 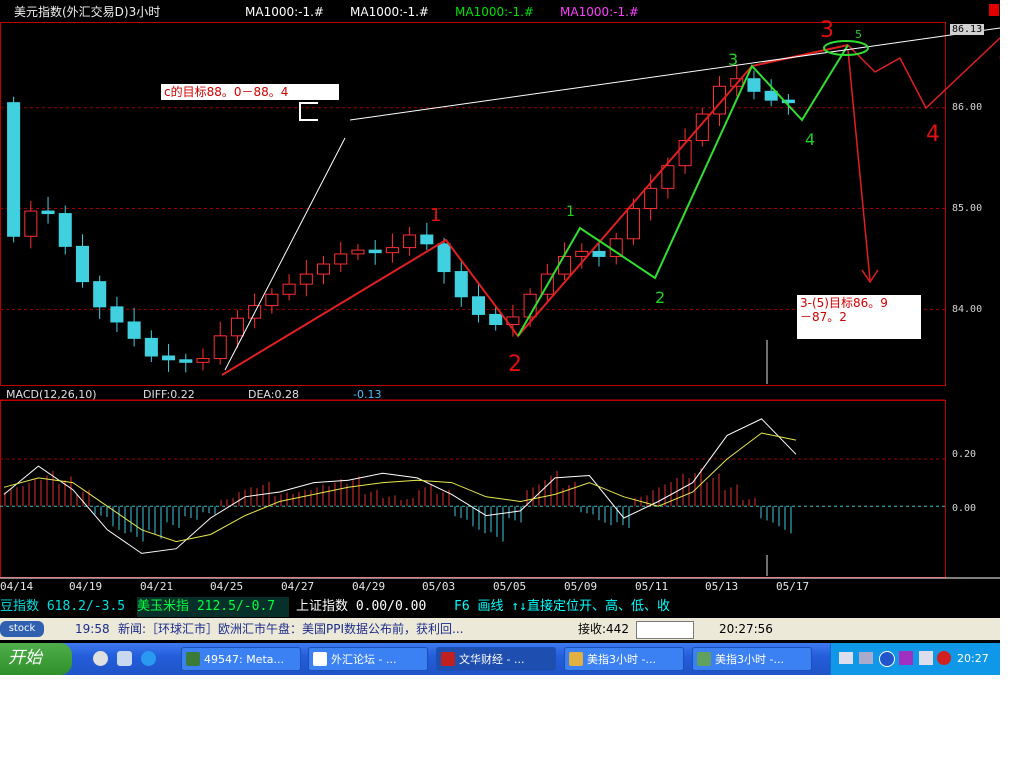 What do you see at coordinates (964, 454) in the screenshot?
I see `macd-axis-label: 0.20` at bounding box center [964, 454].